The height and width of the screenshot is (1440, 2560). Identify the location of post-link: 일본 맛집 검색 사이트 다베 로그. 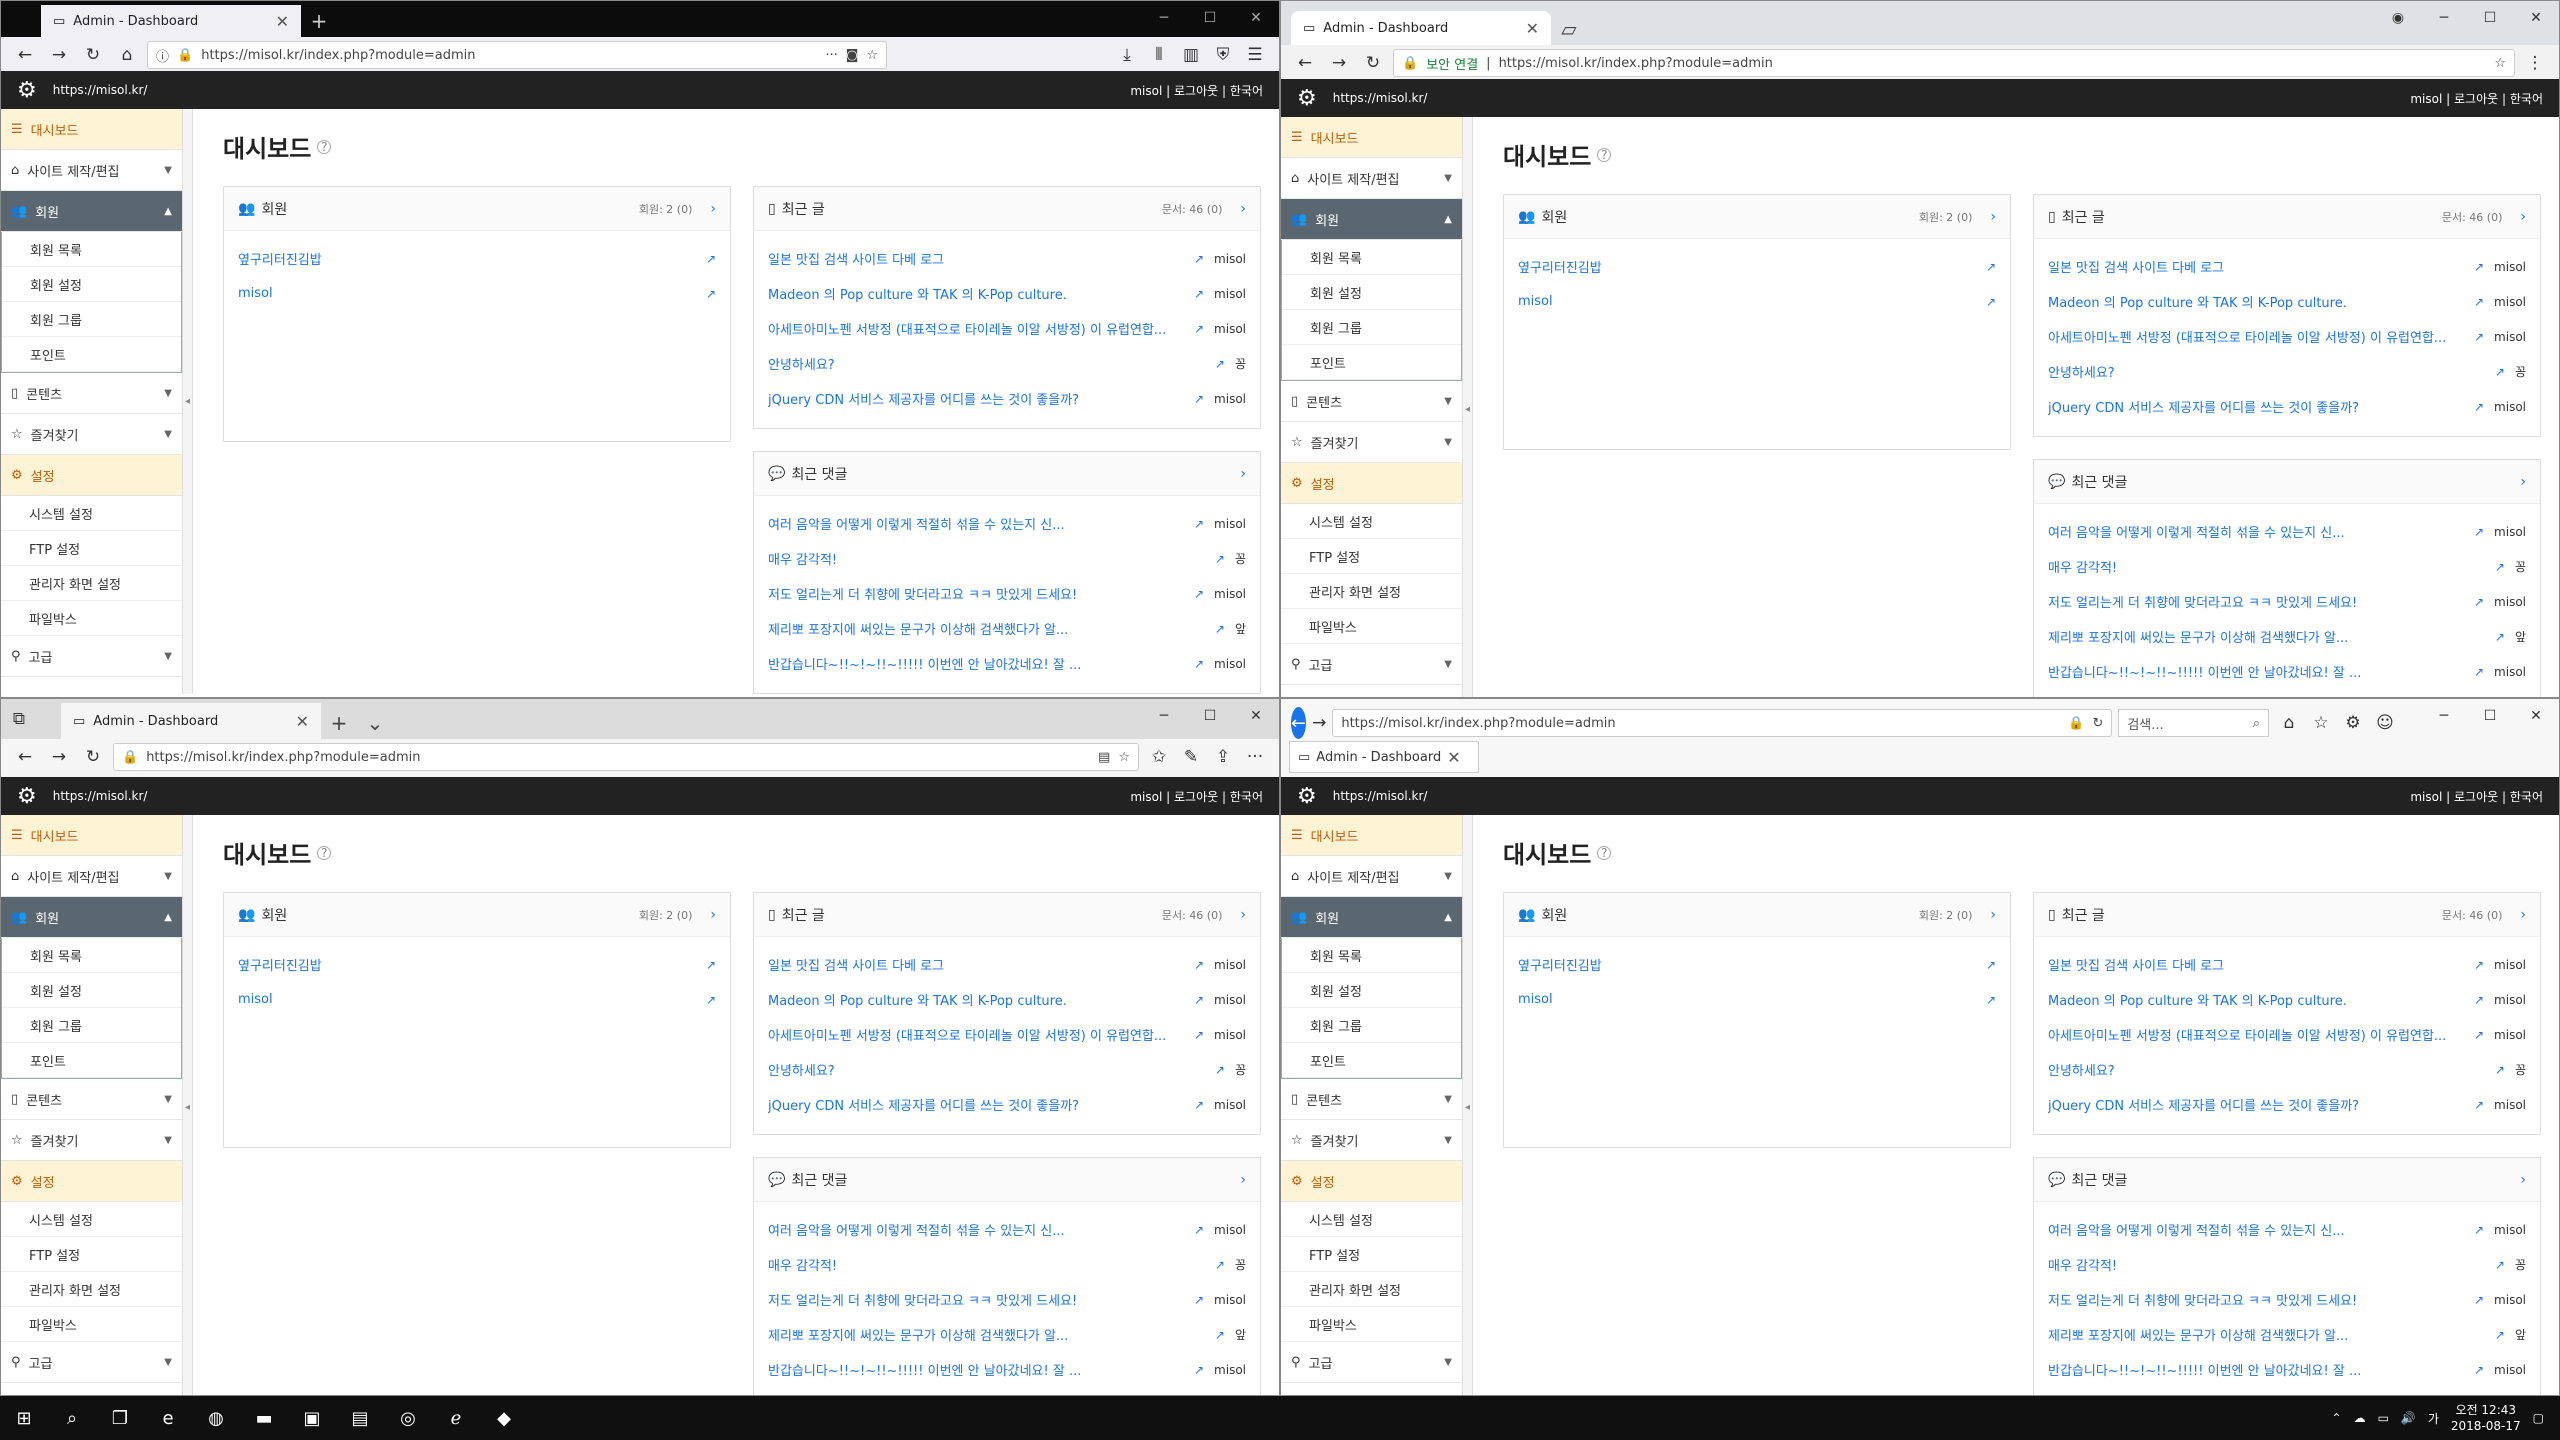
(976, 964).